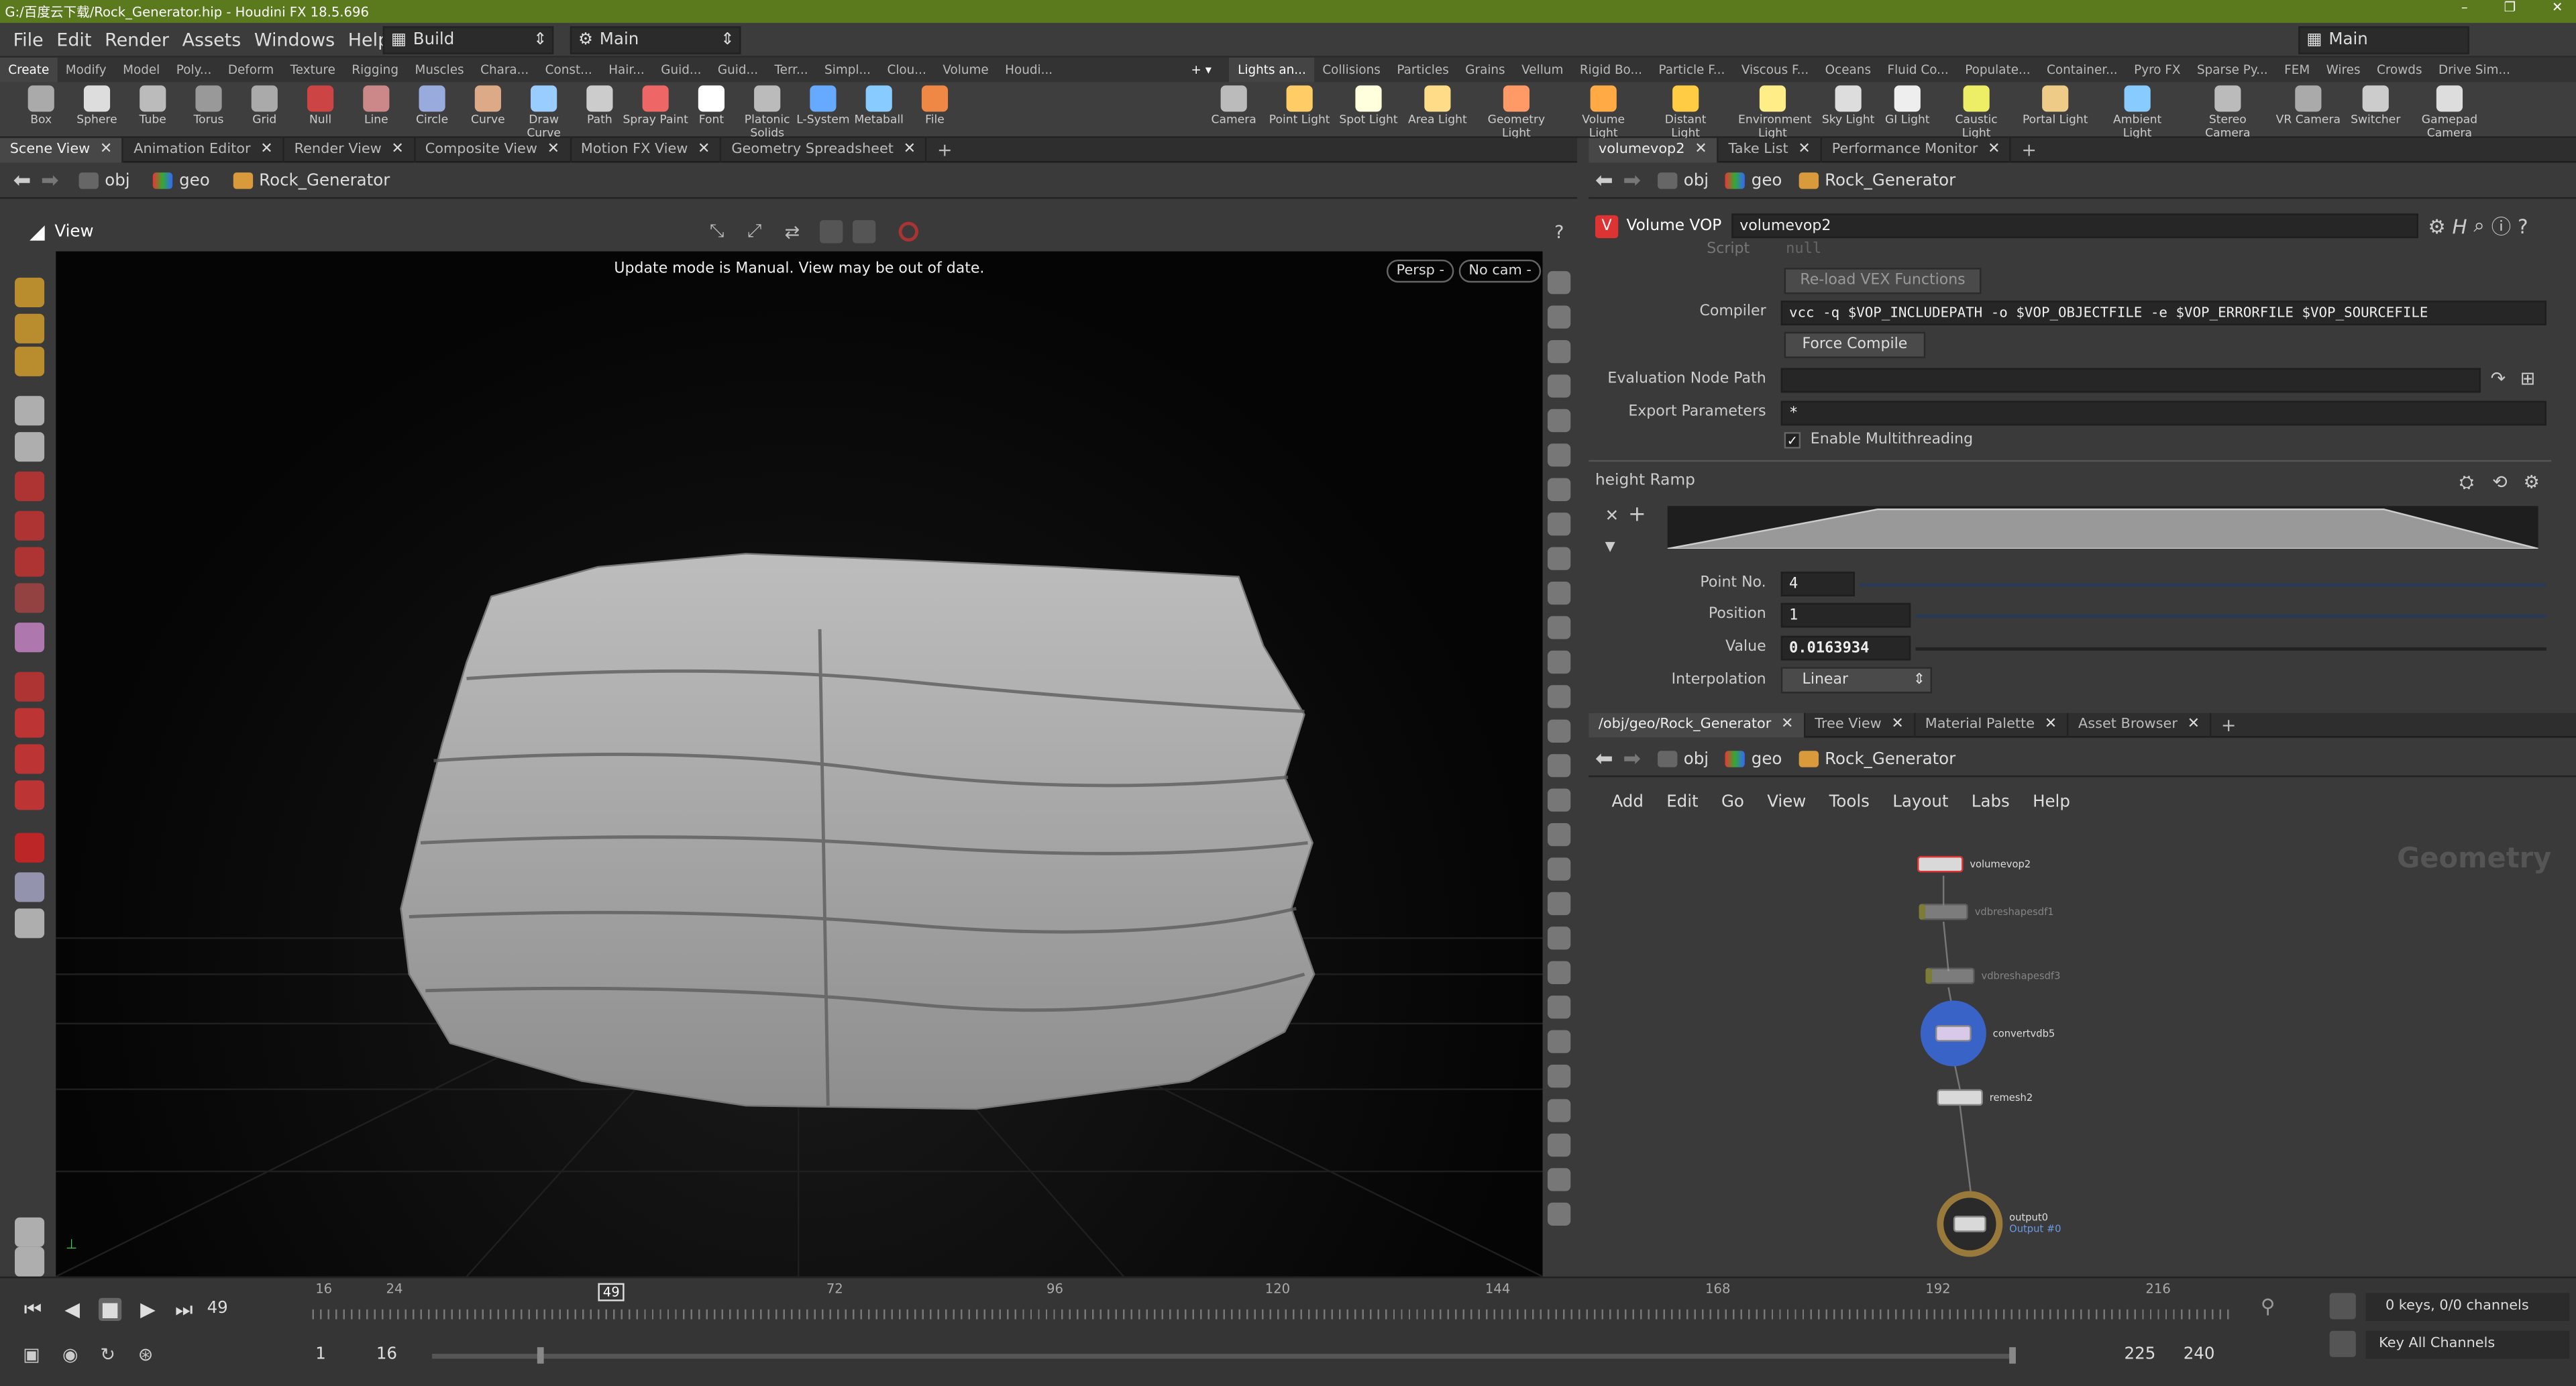 This screenshot has height=1386, width=2576. Describe the element at coordinates (1987, 1033) in the screenshot. I see `node-convertvdb5: convertvdb5` at that location.